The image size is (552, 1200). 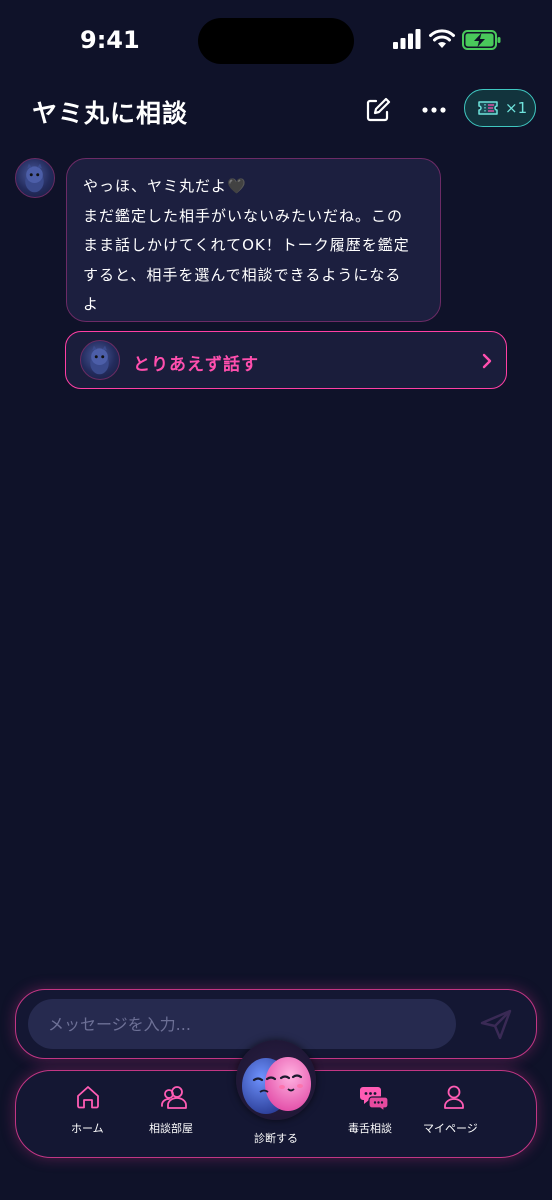 What do you see at coordinates (454, 1097) in the screenshot?
I see `person-icon` at bounding box center [454, 1097].